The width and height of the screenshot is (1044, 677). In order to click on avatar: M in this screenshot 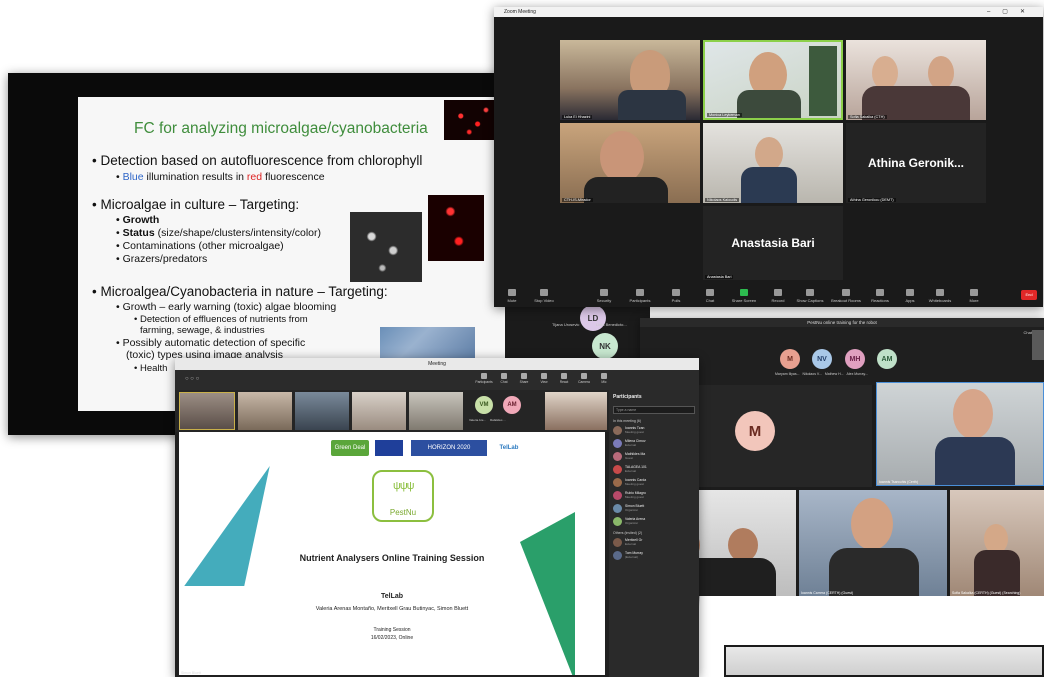, I will do `click(790, 359)`.